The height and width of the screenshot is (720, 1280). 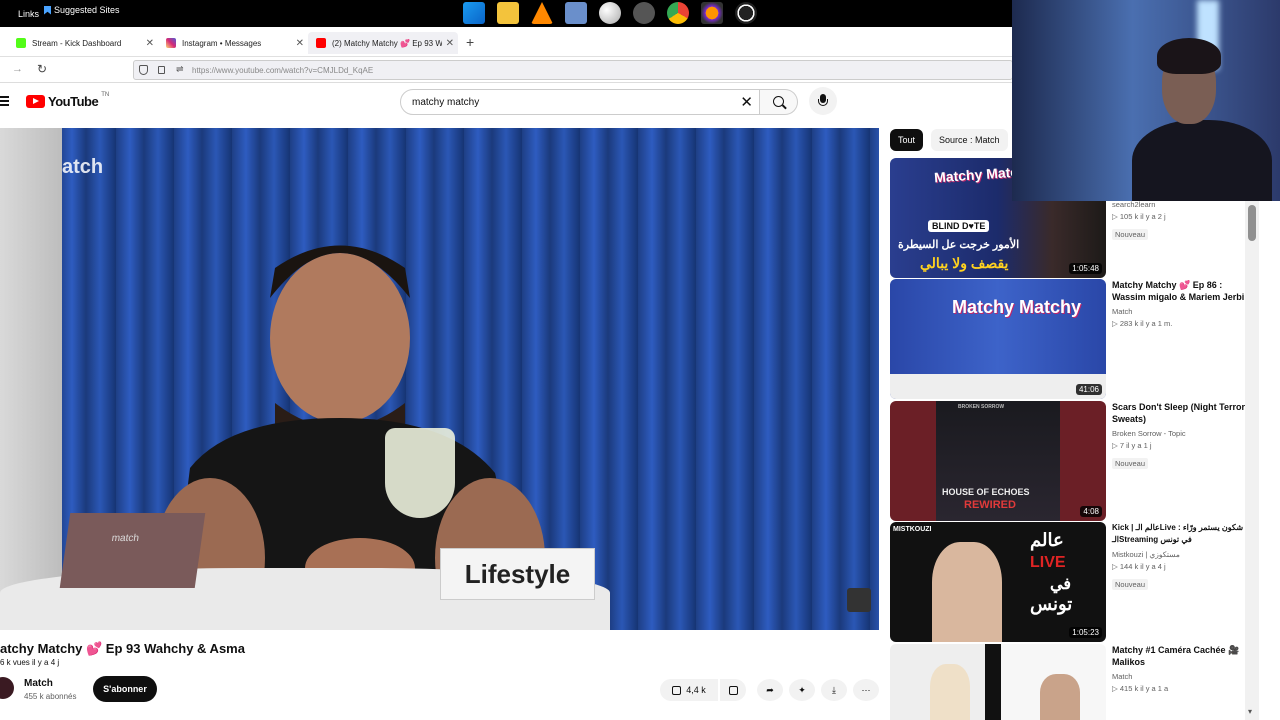 I want to click on youtube-wordmark: YouTube, so click(x=73, y=101).